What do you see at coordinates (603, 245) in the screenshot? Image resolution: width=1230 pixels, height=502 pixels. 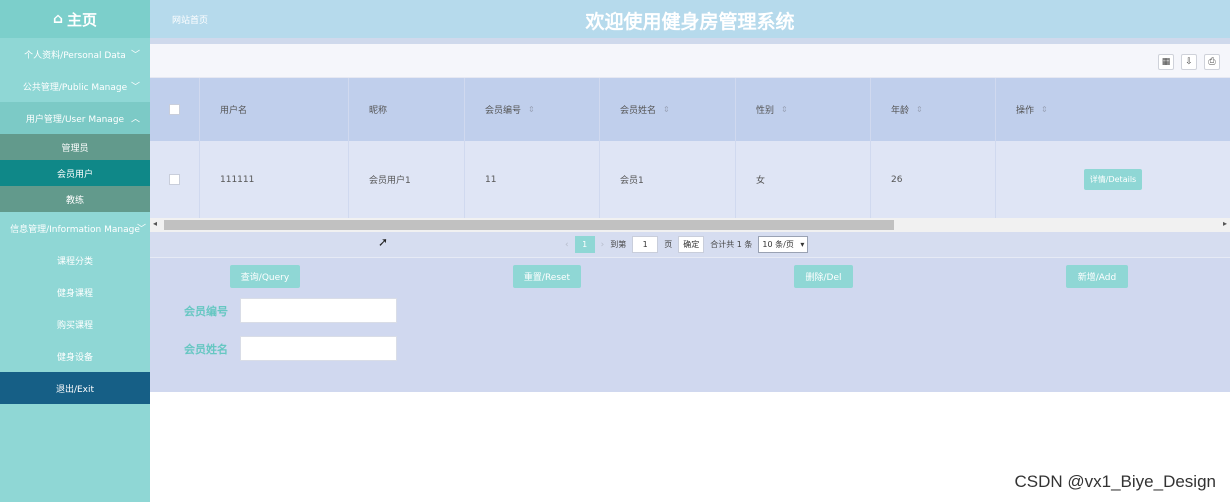 I see `next-page-icon: ›` at bounding box center [603, 245].